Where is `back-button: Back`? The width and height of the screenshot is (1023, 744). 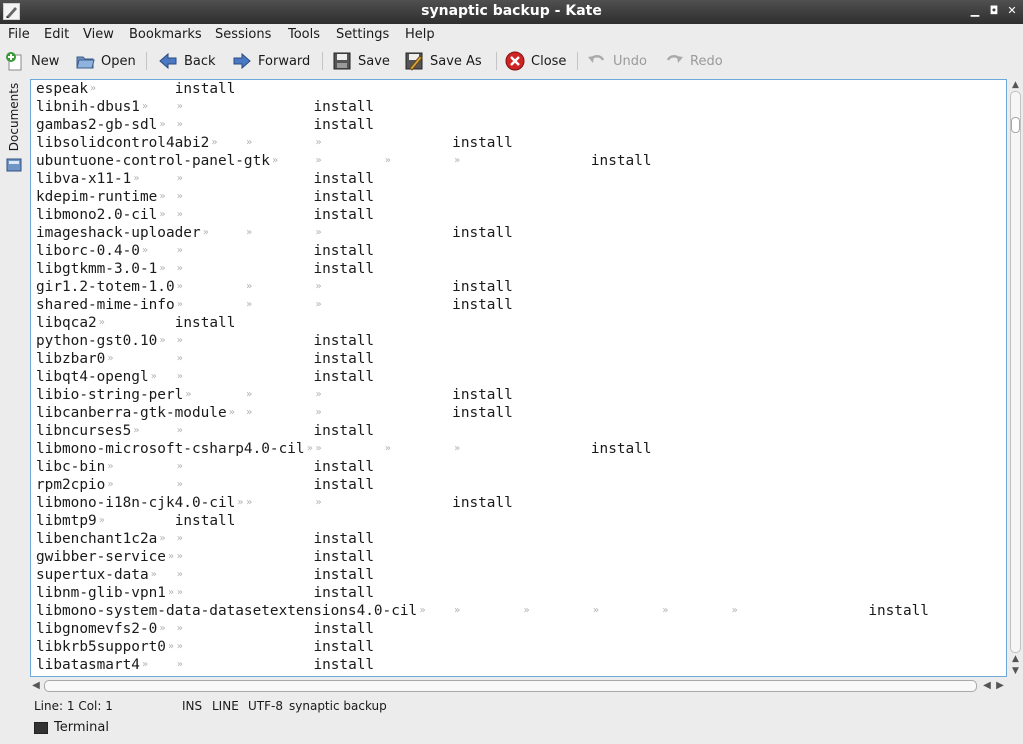
back-button: Back is located at coordinates (186, 61).